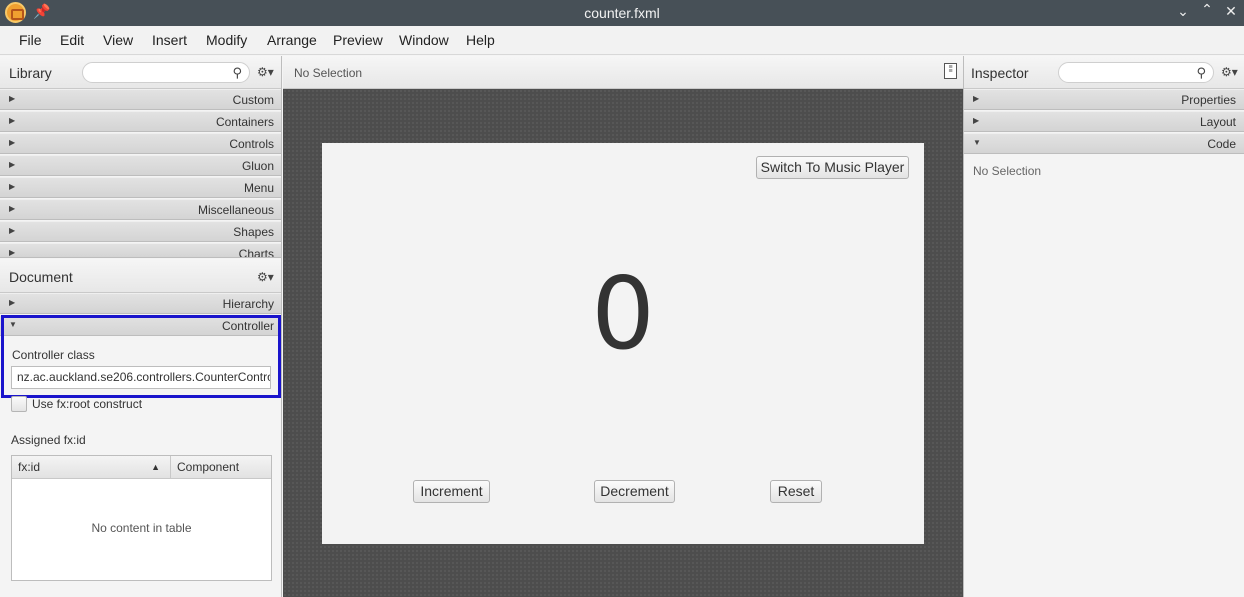 The image size is (1244, 597). What do you see at coordinates (796, 491) in the screenshot?
I see `reset-button: Reset` at bounding box center [796, 491].